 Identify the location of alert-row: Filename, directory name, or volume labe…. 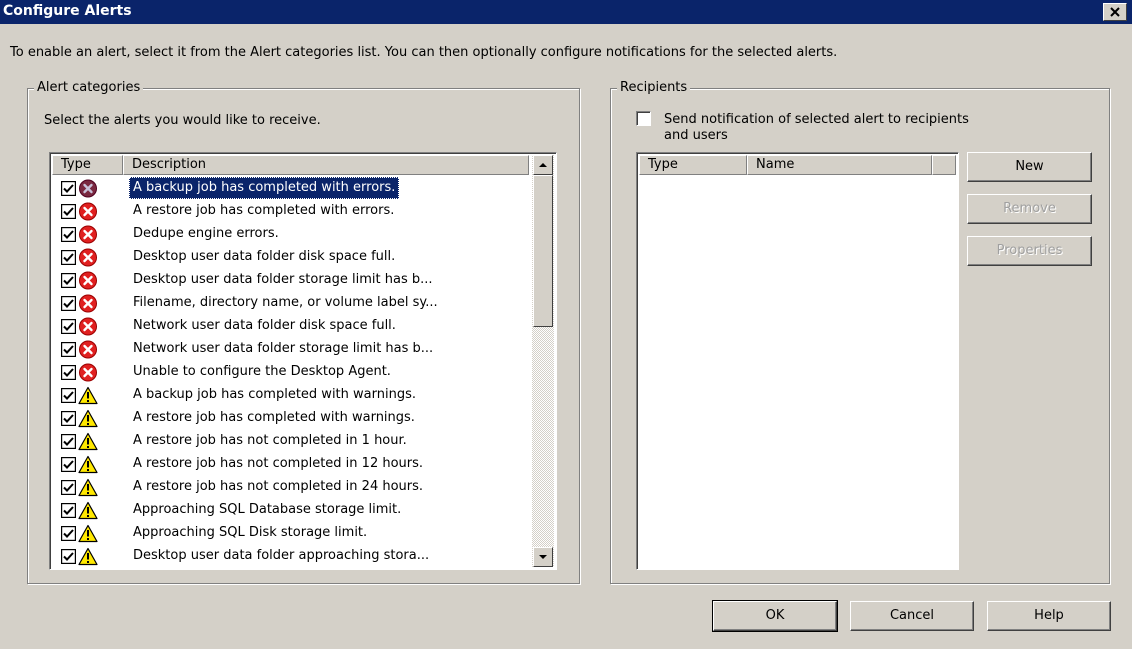
(302, 303).